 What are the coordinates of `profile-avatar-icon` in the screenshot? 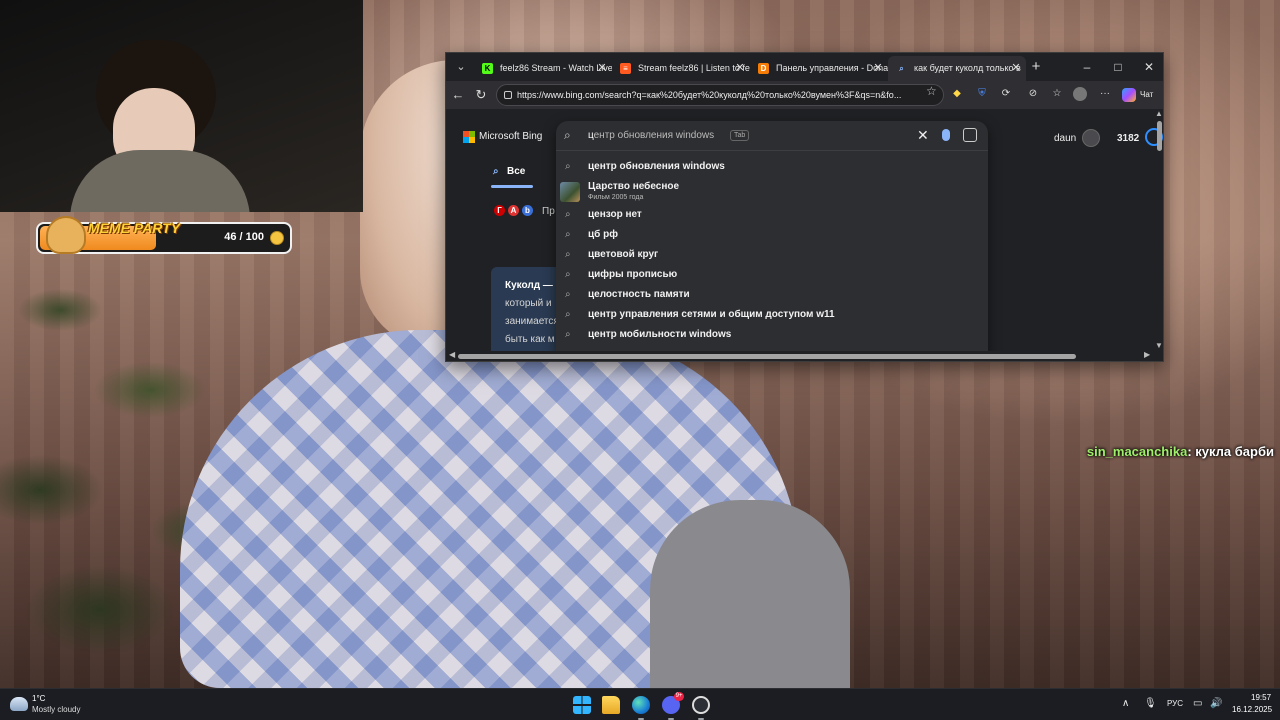 It's located at (1080, 94).